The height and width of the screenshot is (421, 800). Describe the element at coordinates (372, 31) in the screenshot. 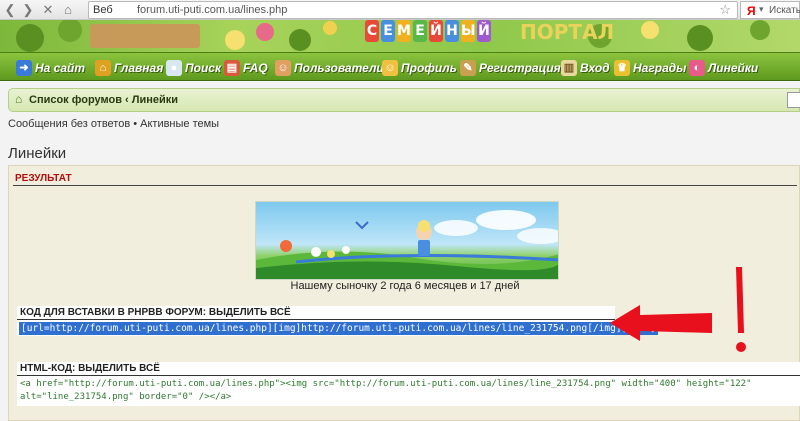

I see `logo-letter: С` at that location.